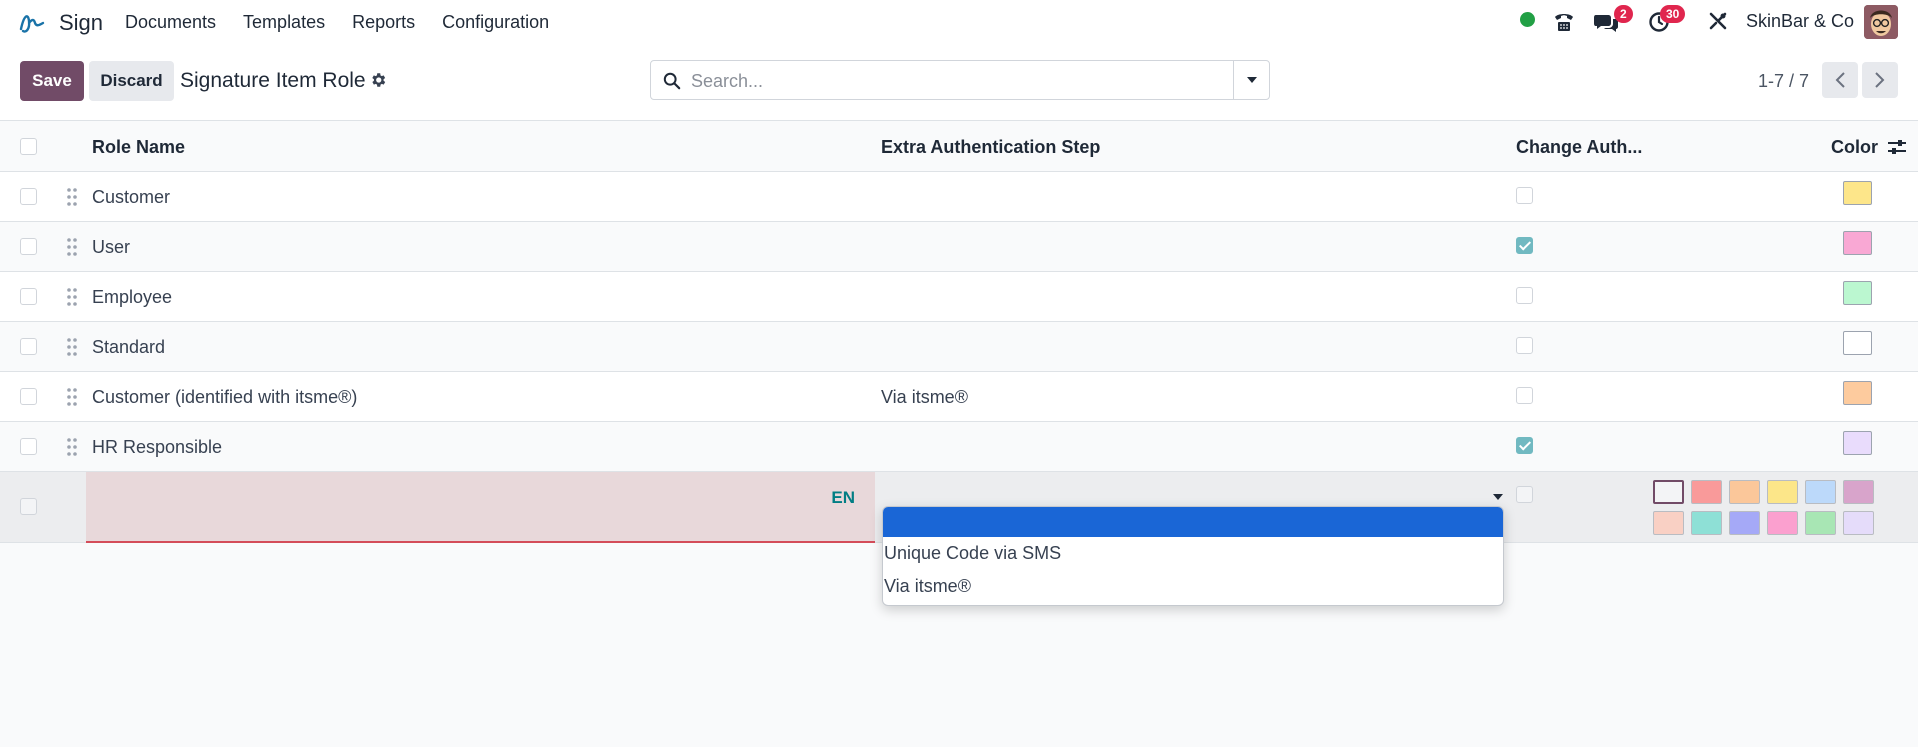  What do you see at coordinates (990, 147) in the screenshot?
I see `column-extra-authentication-step: Extra Authentication Step` at bounding box center [990, 147].